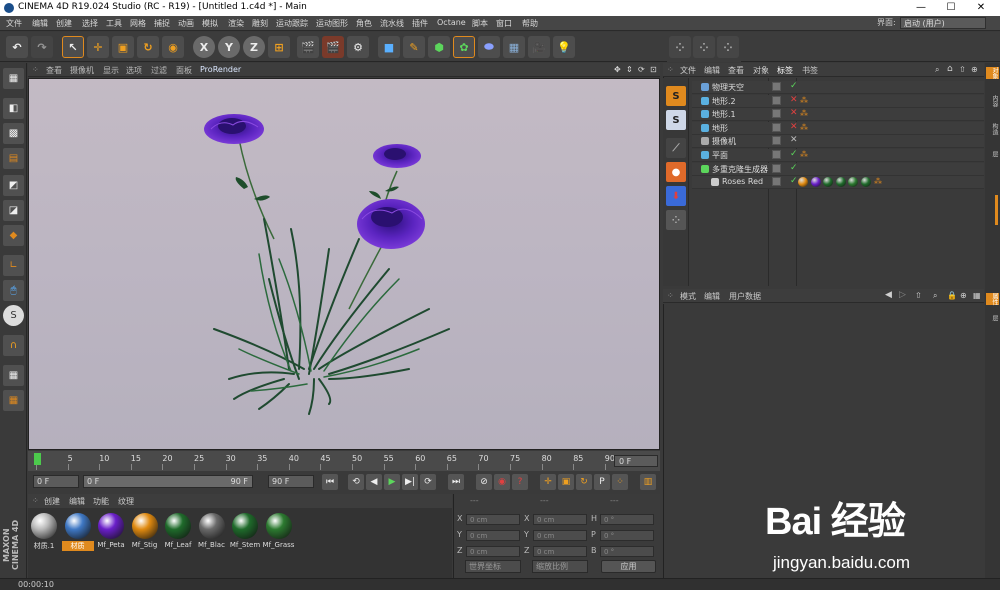 This screenshot has width=1000, height=590. Describe the element at coordinates (14, 23) in the screenshot. I see `menu-item: 文件` at that location.